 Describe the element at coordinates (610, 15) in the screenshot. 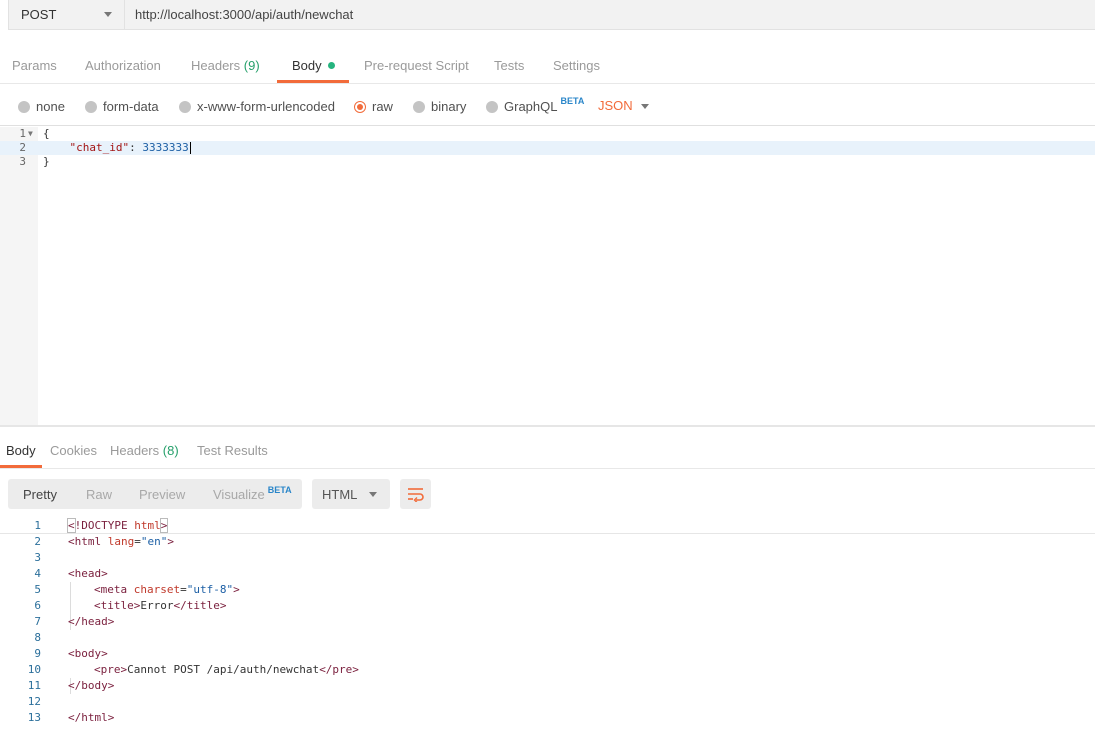

I see `url-input: http://localhost:3000/api/auth/newchat` at that location.